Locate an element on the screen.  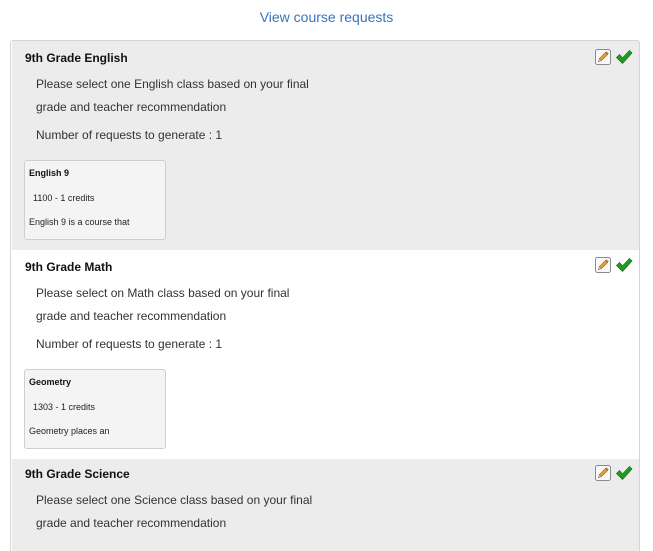
view-course-requests-link: View course requests is located at coordinates (326, 17).